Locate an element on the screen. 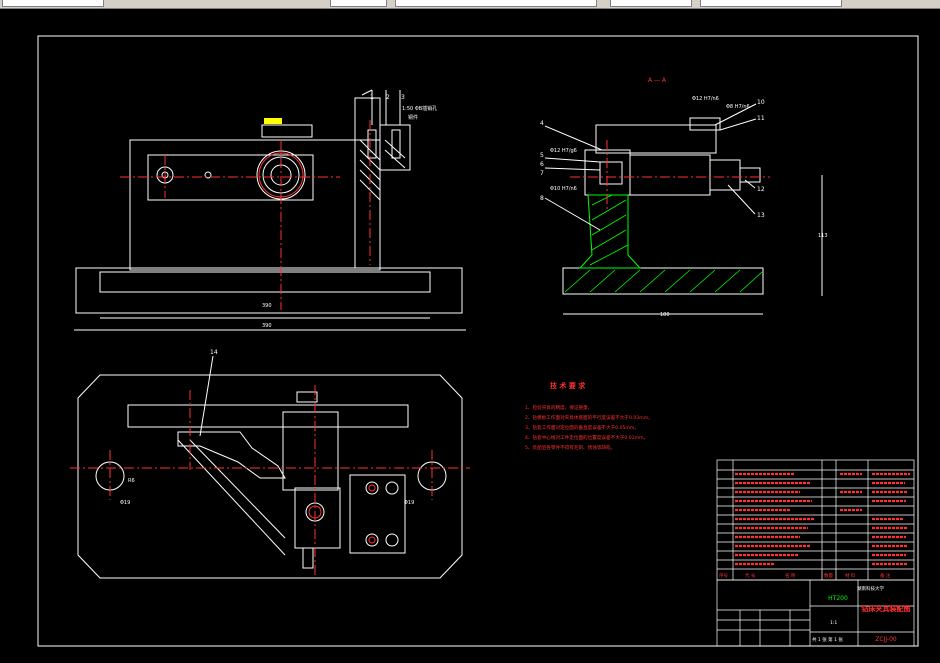 The height and width of the screenshot is (663, 940). parts-list-text is located at coordinates (822, 519).